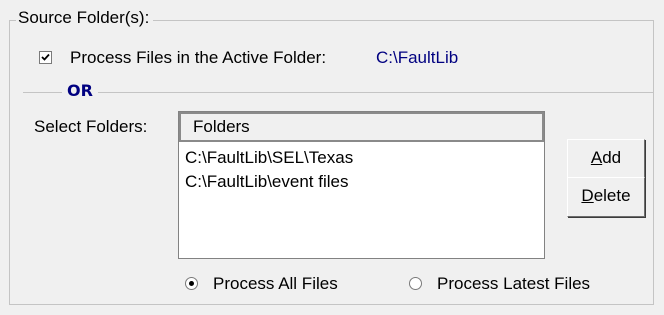 Image resolution: width=664 pixels, height=315 pixels. I want to click on group-title: Source Folder(s):, so click(85, 18).